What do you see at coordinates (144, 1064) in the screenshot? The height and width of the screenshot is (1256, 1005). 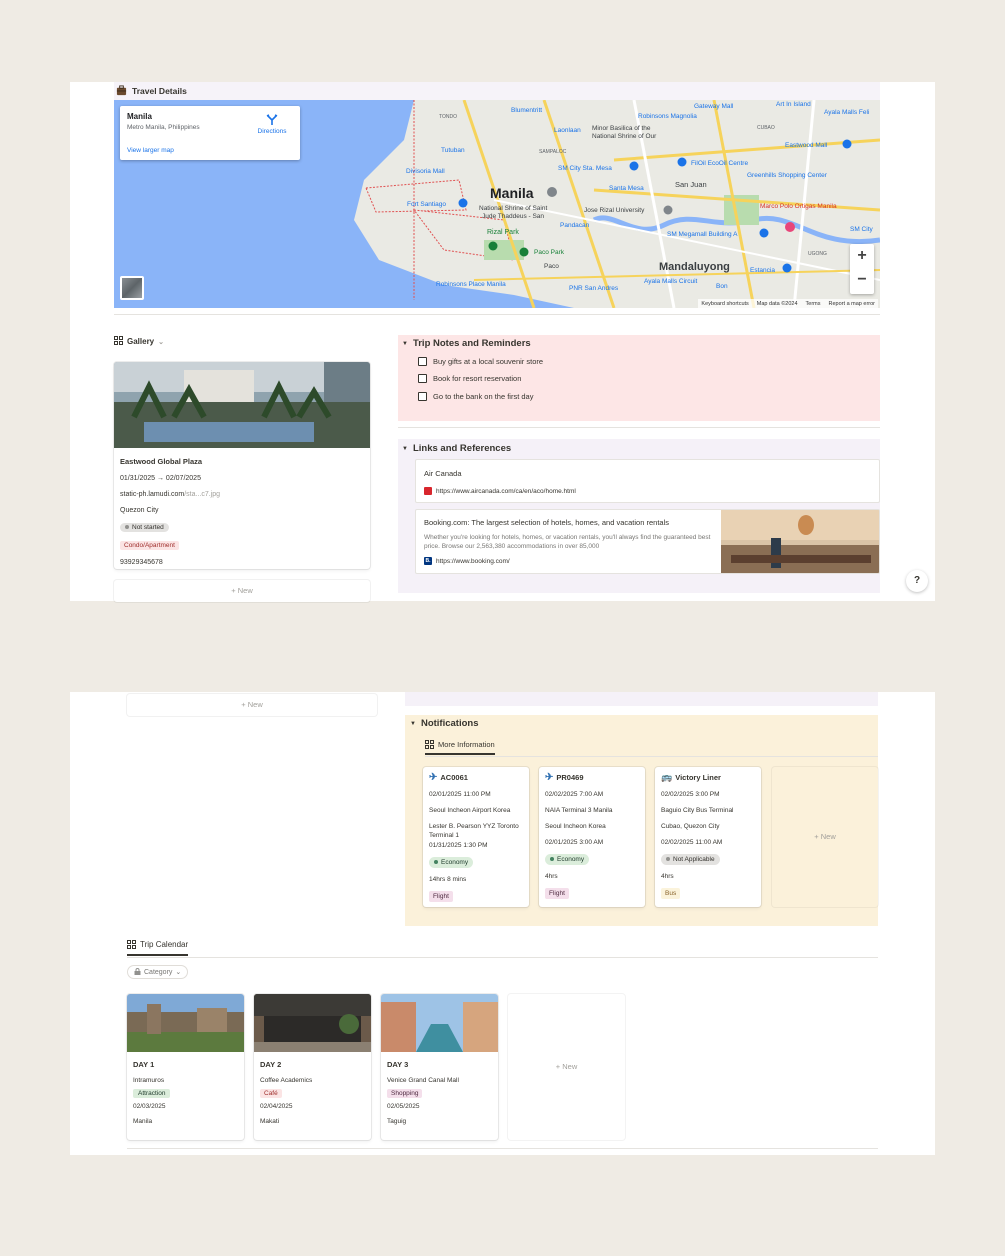 I see `day-label: DAY 1` at bounding box center [144, 1064].